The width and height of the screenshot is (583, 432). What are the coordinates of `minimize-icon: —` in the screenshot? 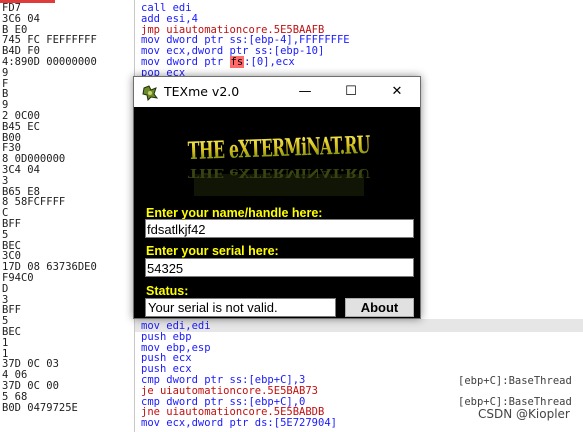 It's located at (305, 91).